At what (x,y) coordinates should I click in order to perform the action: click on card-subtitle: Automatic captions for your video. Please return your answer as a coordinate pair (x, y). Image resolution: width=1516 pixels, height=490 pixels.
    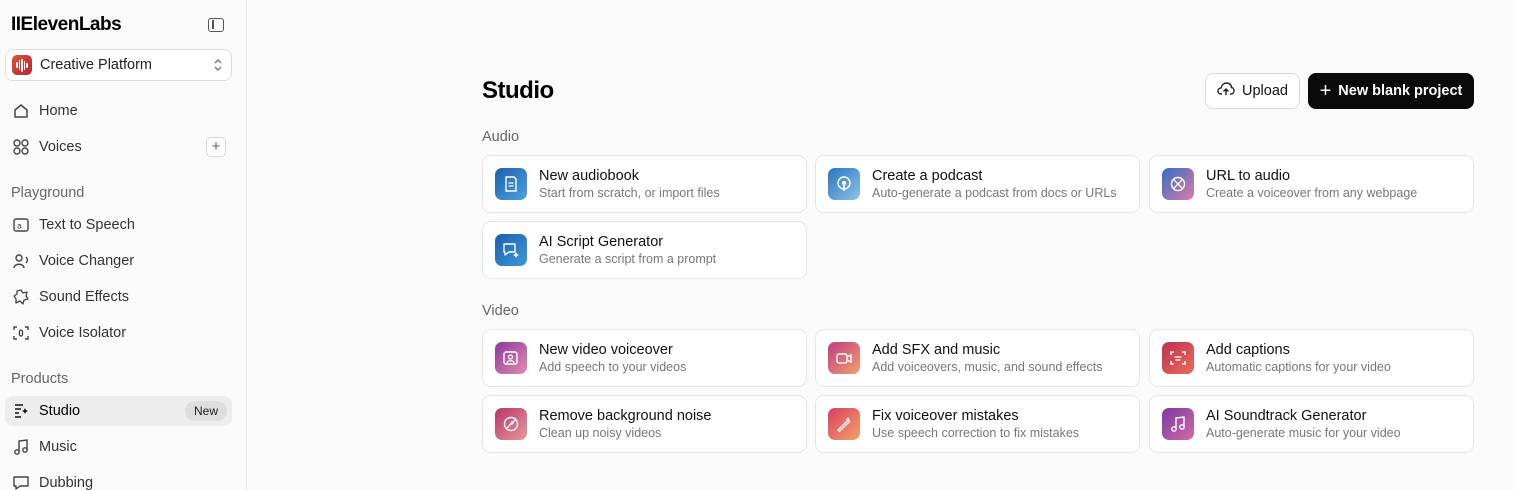
    Looking at the image, I should click on (1298, 367).